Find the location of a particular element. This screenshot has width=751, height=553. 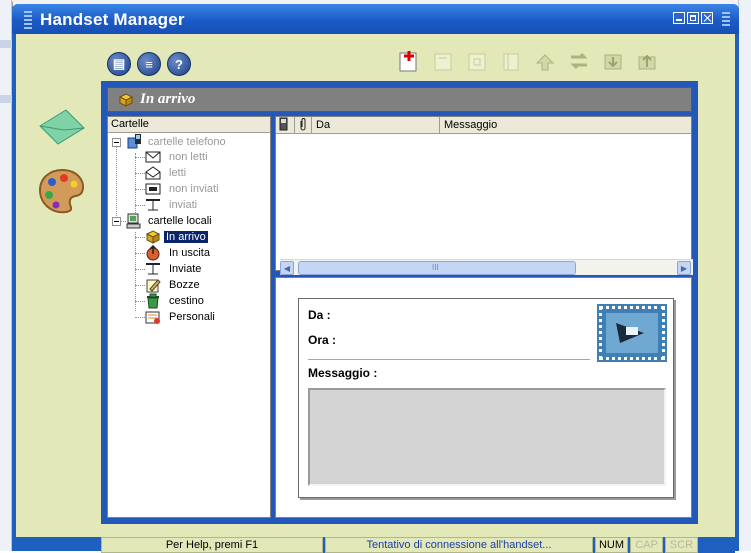

folder-title: In arrivo is located at coordinates (168, 99).